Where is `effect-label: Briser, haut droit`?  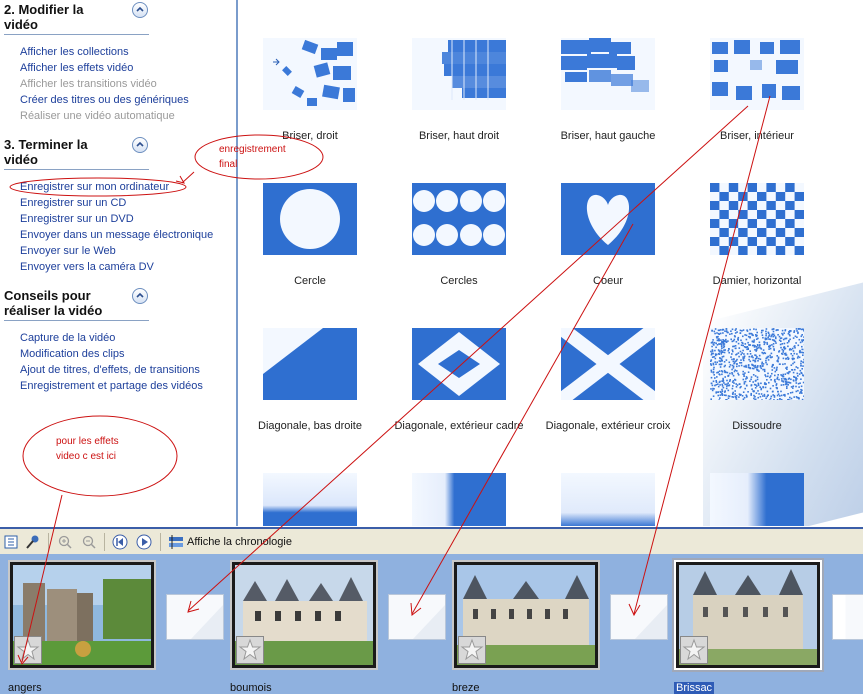
effect-label: Briser, haut droit is located at coordinates (459, 136).